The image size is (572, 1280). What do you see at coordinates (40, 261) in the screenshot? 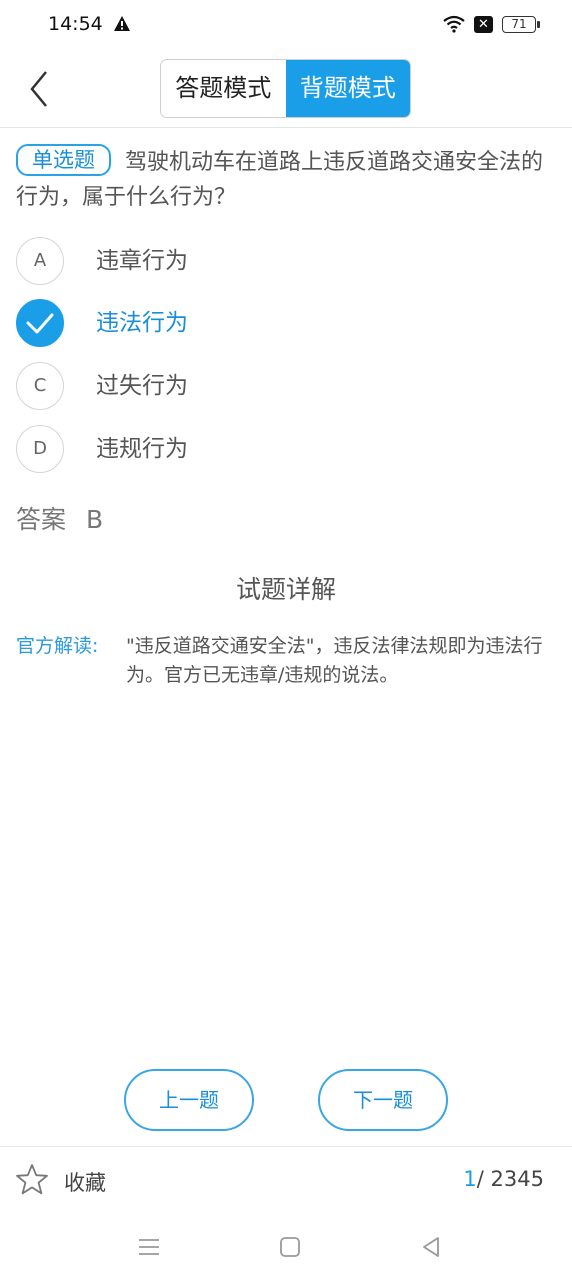
I see `option-letter: A` at bounding box center [40, 261].